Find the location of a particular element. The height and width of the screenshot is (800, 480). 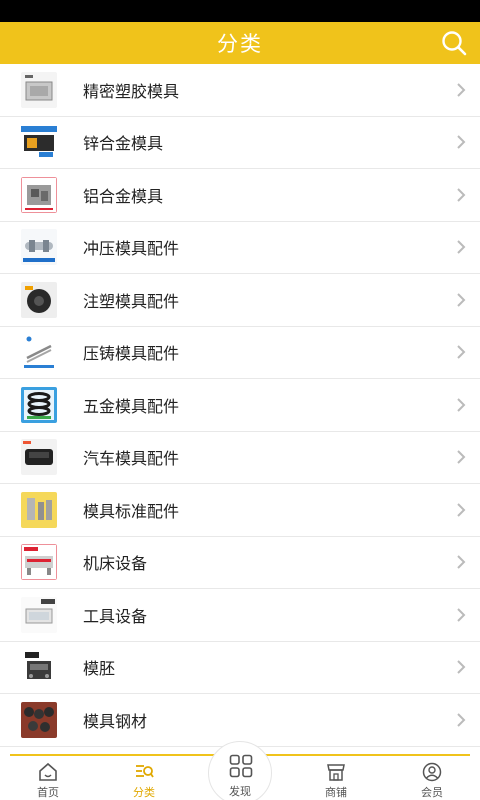

steel-image is located at coordinates (39, 719).